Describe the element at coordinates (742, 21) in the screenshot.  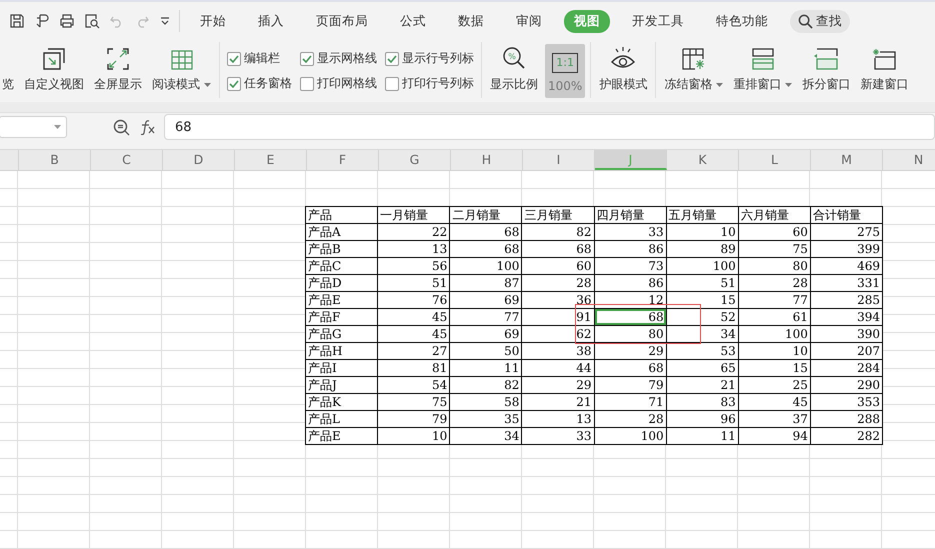
I see `menu-tab: 特色功能` at that location.